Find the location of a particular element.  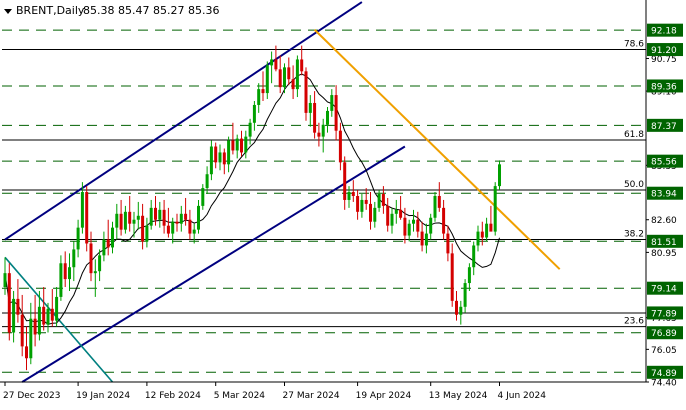

price-badge-label: 74.89 is located at coordinates (664, 374).